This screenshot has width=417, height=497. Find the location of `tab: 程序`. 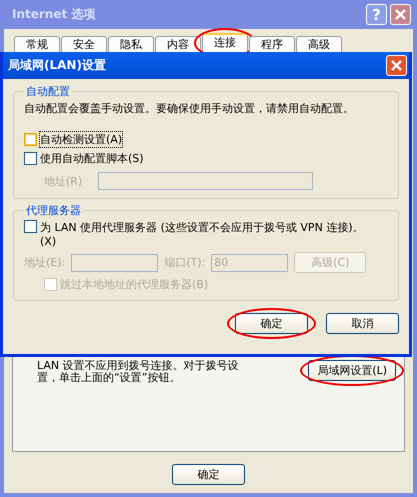

tab: 程序 is located at coordinates (272, 44).